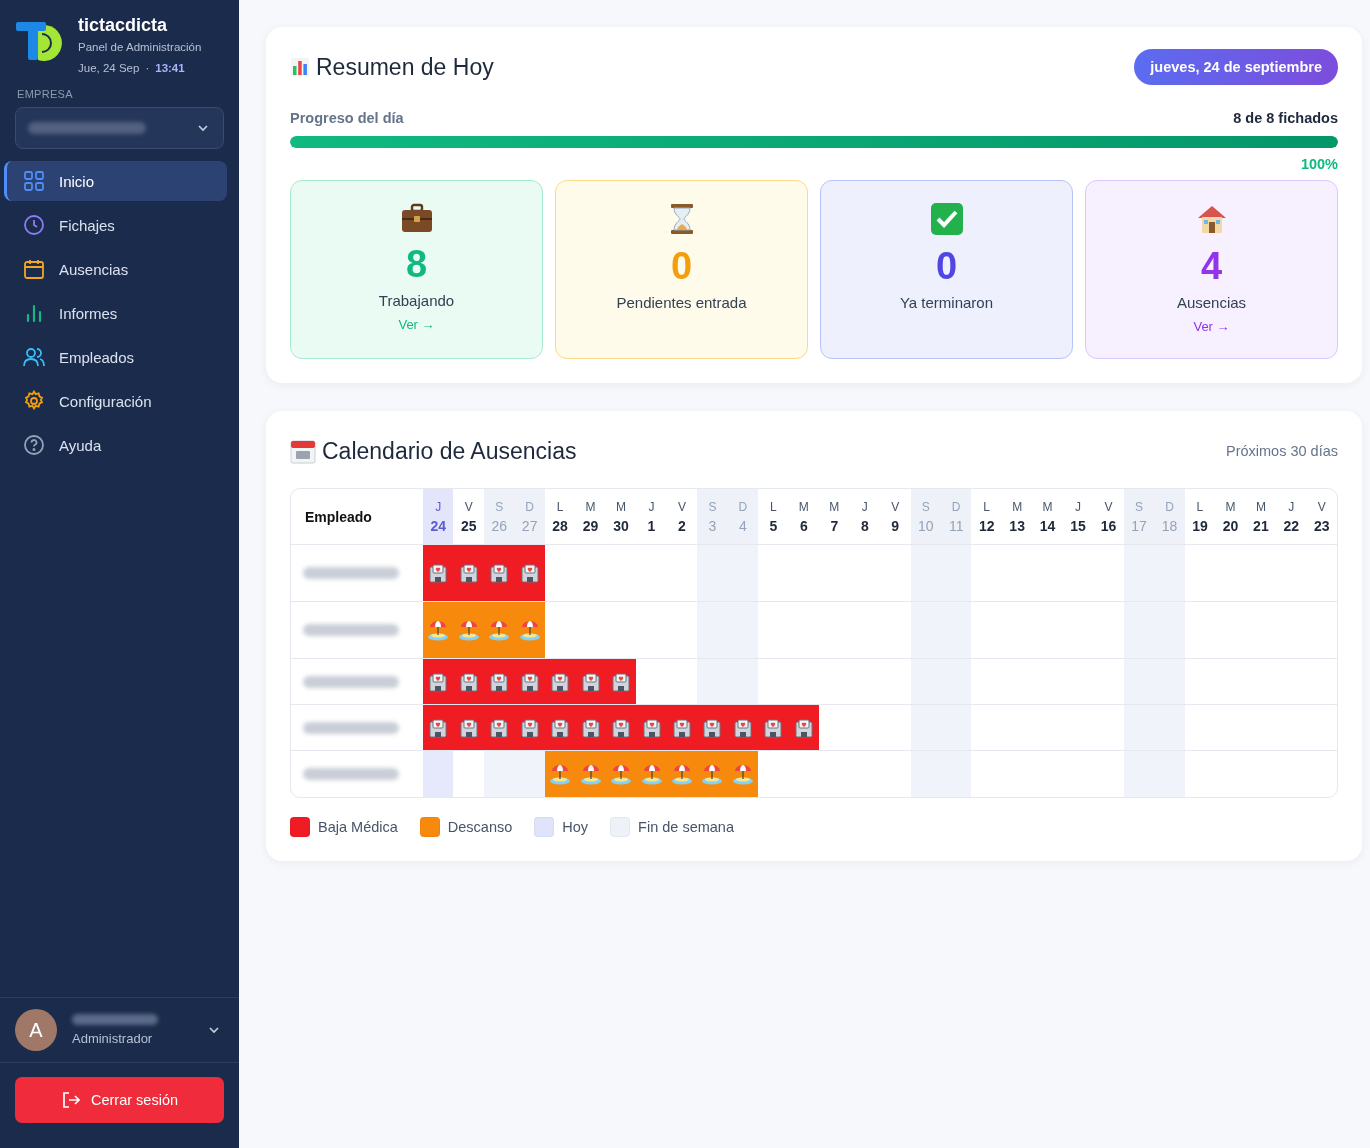  I want to click on stat-label: Ausencias, so click(1211, 302).